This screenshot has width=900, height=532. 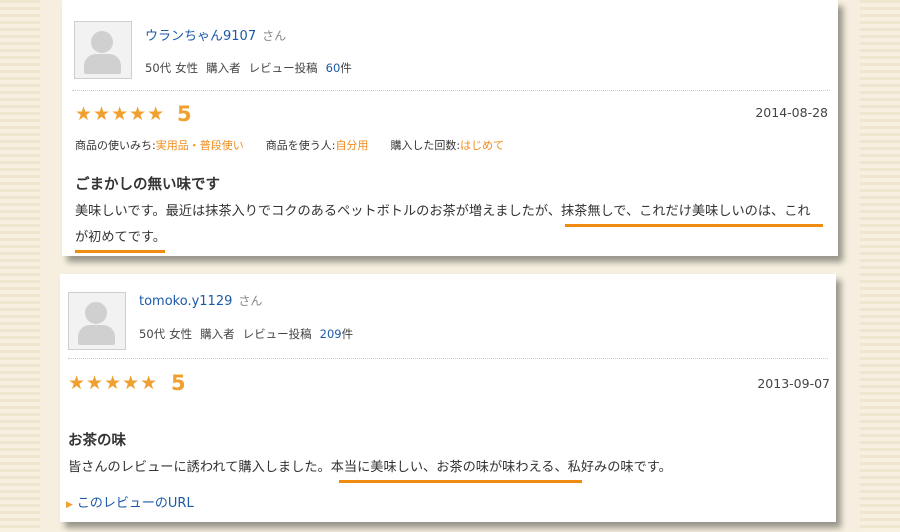 I want to click on review-count-link: 60, so click(x=333, y=68).